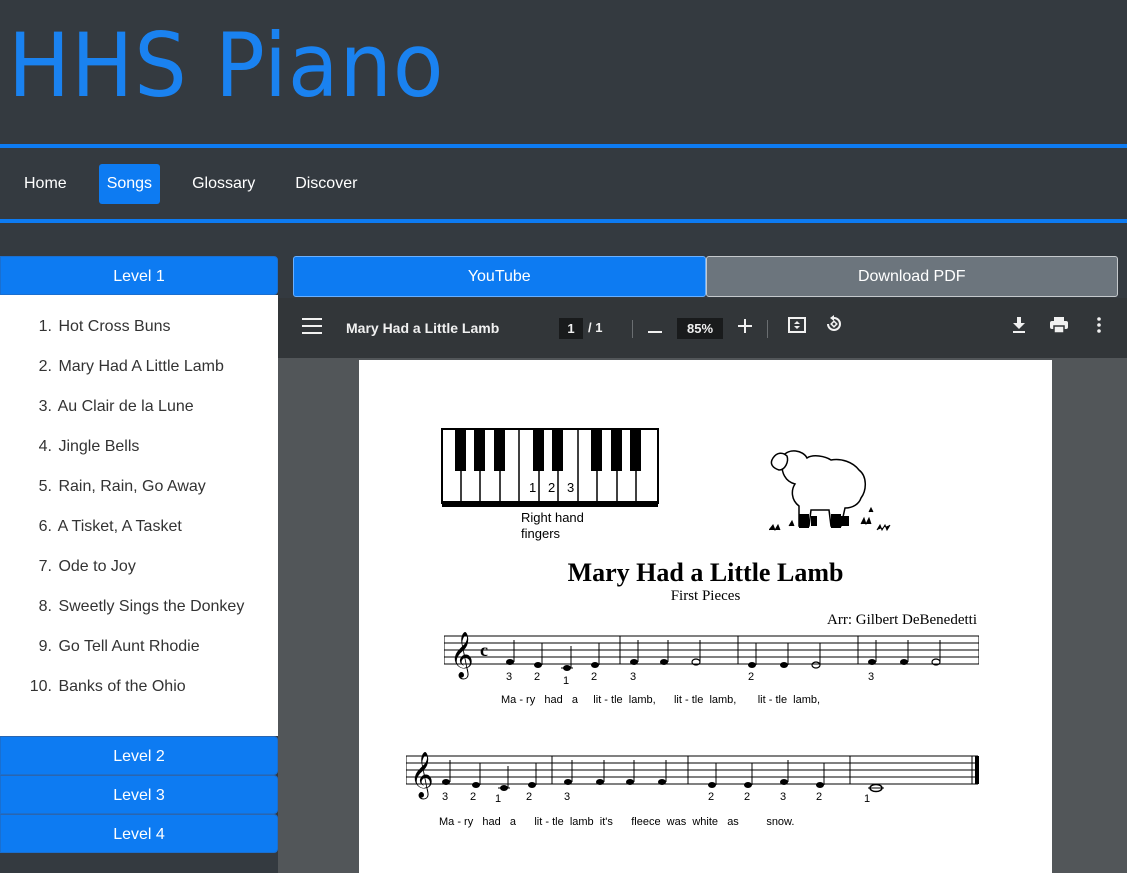  Describe the element at coordinates (312, 326) in the screenshot. I see `menu-icon` at that location.